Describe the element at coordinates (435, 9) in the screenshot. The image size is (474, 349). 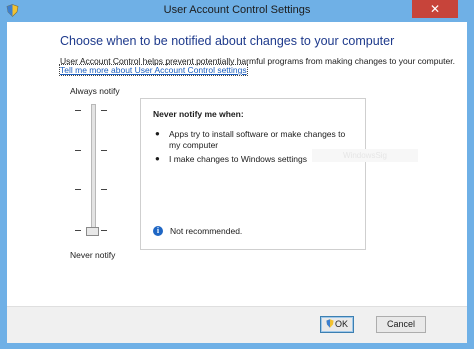
I see `close-button: ✕` at that location.